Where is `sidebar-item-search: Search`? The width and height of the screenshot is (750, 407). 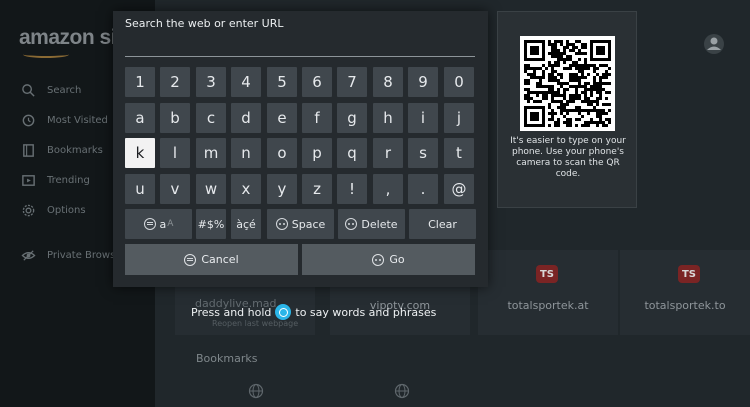
sidebar-item-search: Search is located at coordinates (50, 90).